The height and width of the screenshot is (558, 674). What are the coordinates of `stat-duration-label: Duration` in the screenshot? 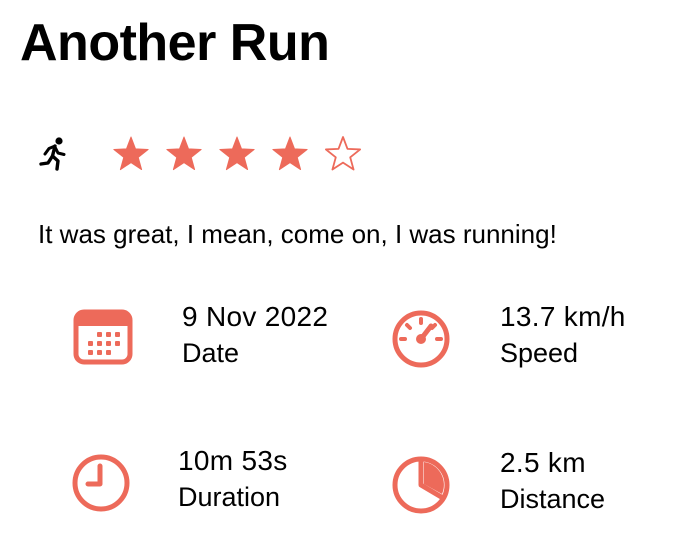 It's located at (229, 497).